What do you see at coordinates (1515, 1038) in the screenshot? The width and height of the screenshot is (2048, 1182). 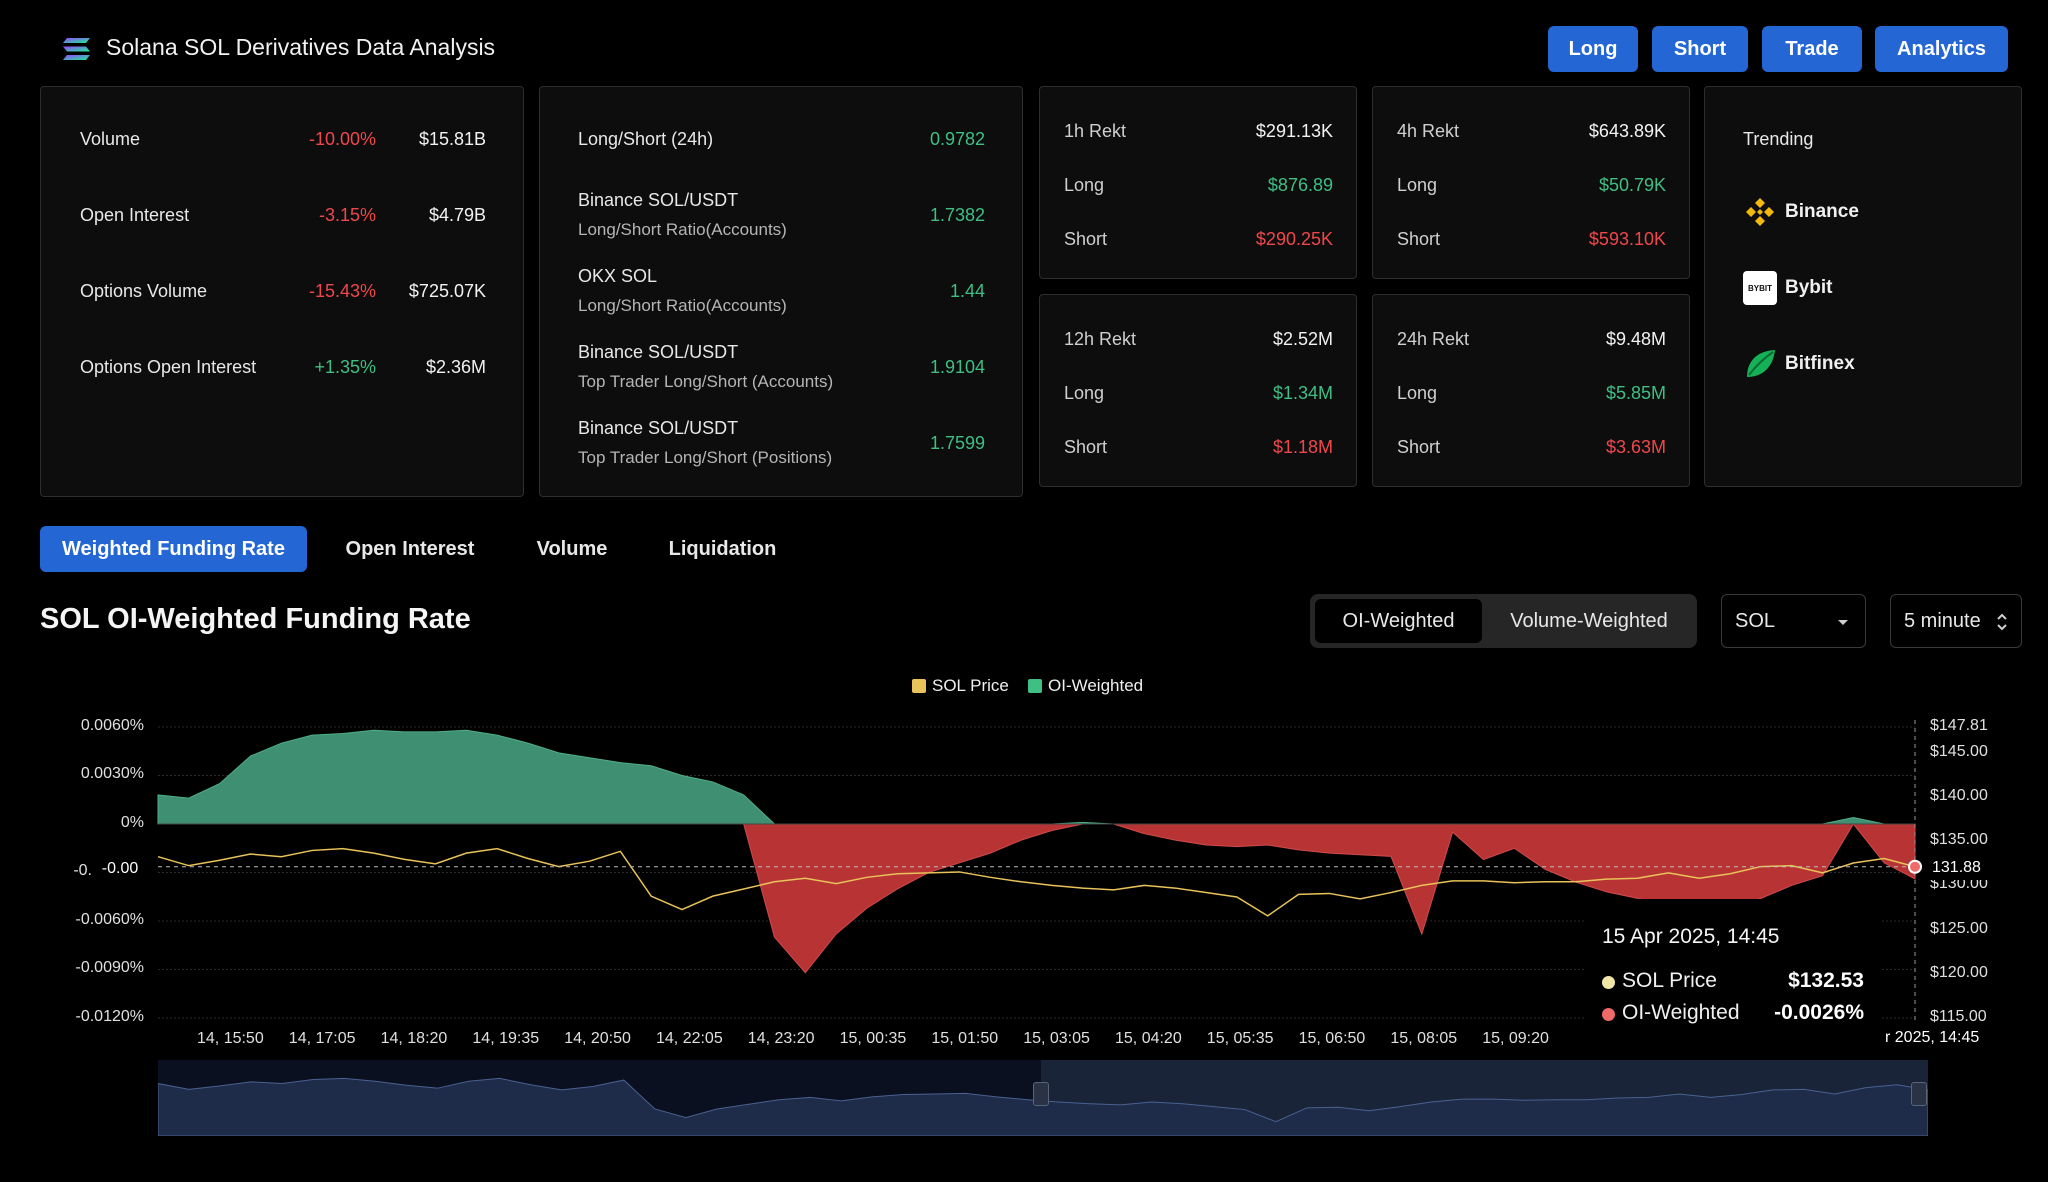 I see `x-tick-label: 15, 09:20` at bounding box center [1515, 1038].